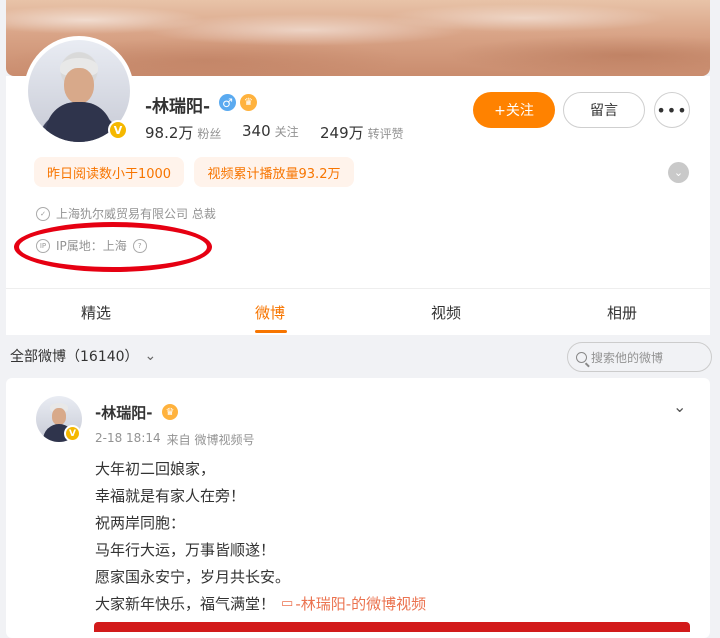 This screenshot has height=638, width=720. I want to click on shield-icon: ✓, so click(43, 213).